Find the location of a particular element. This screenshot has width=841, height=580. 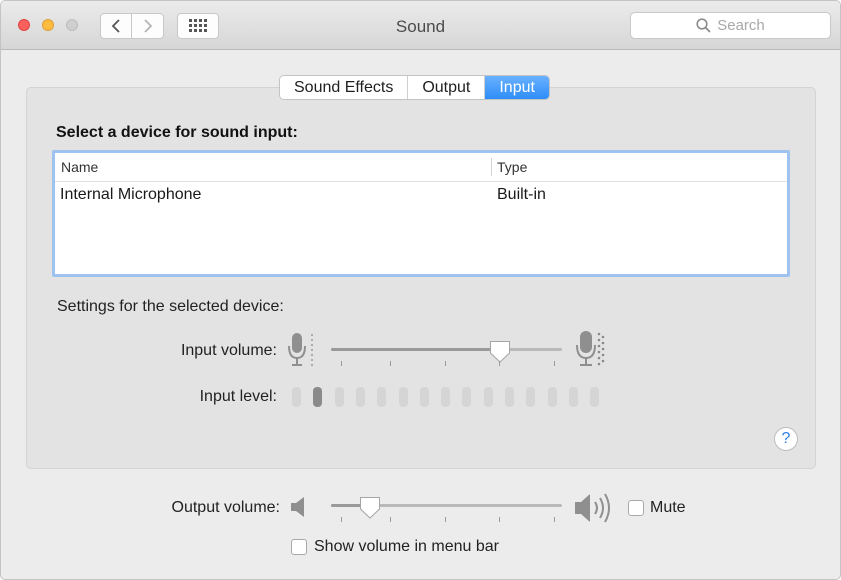

column-divider is located at coordinates (491, 167).